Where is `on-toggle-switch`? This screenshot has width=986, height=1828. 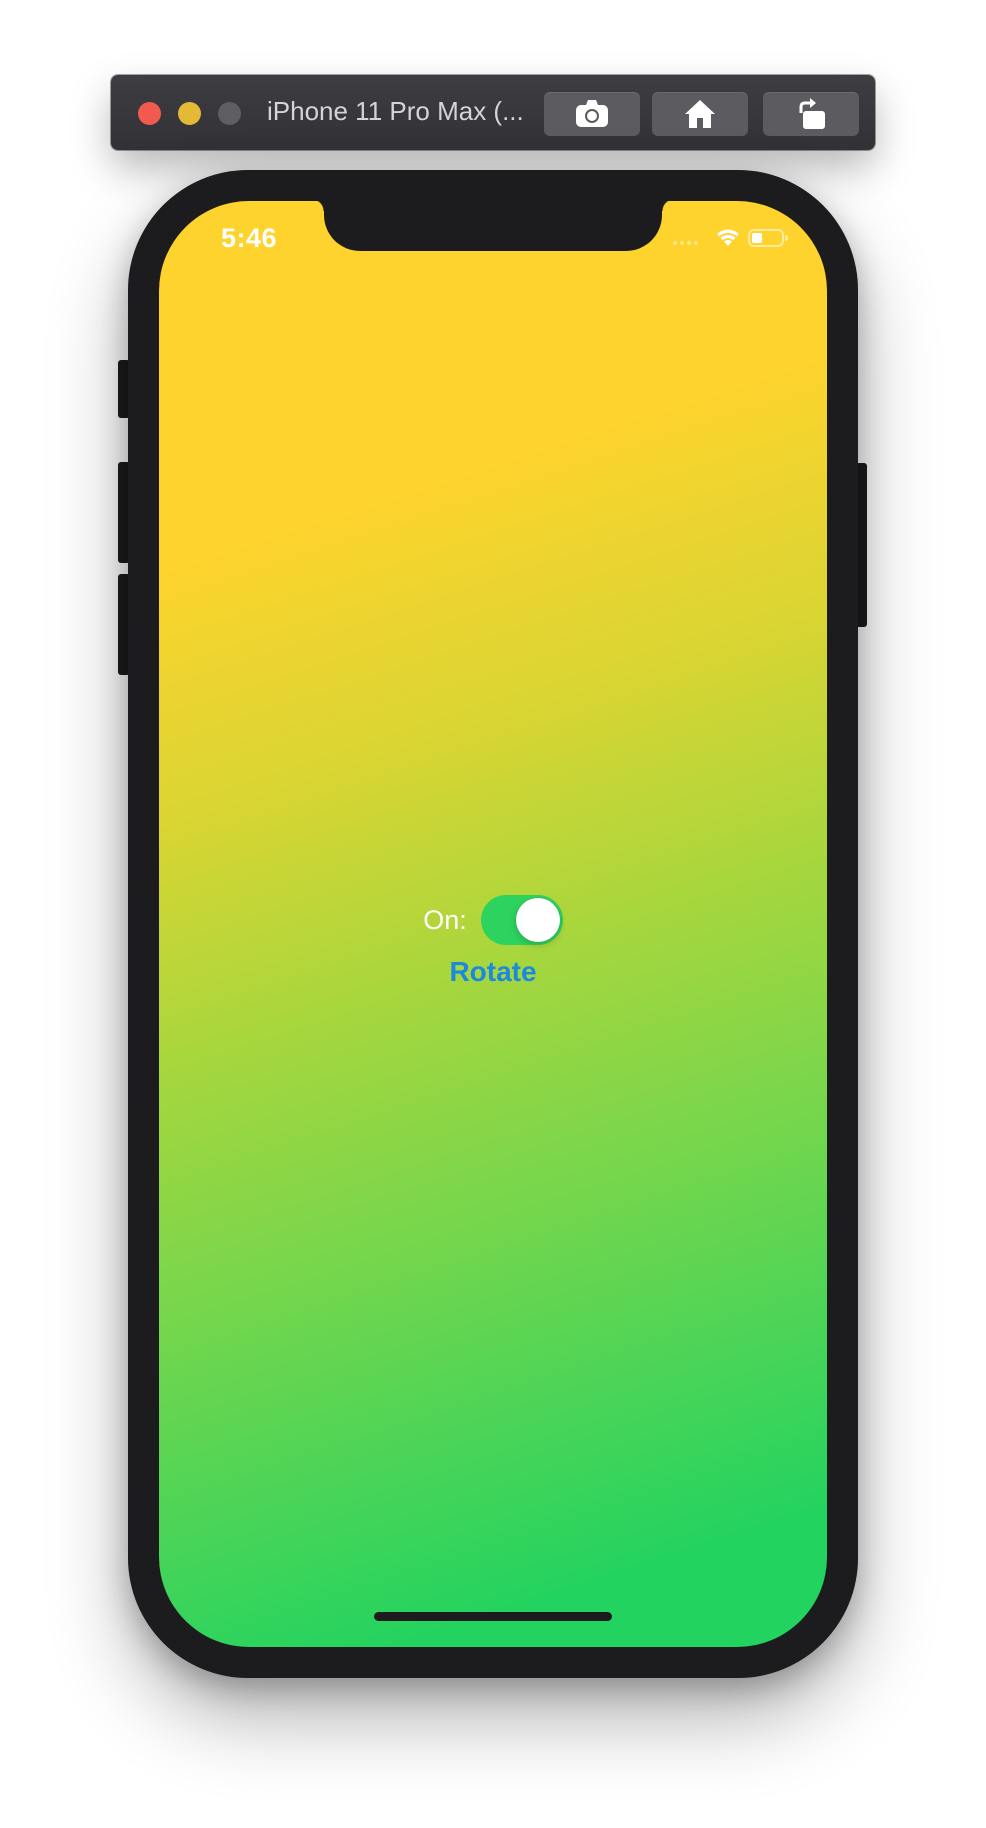
on-toggle-switch is located at coordinates (521, 920).